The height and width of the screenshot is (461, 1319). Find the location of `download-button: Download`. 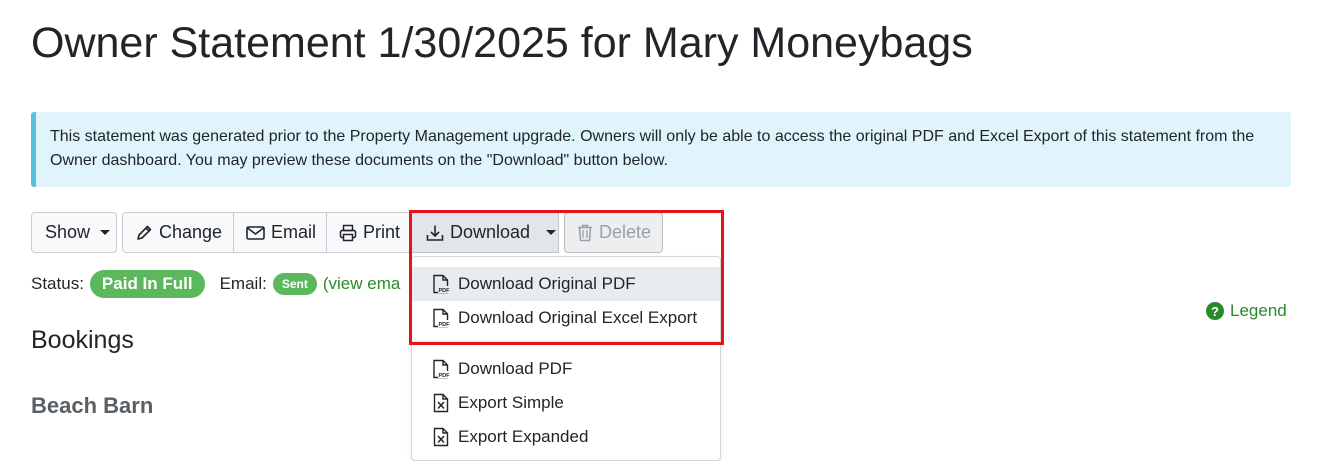

download-button: Download is located at coordinates (485, 232).